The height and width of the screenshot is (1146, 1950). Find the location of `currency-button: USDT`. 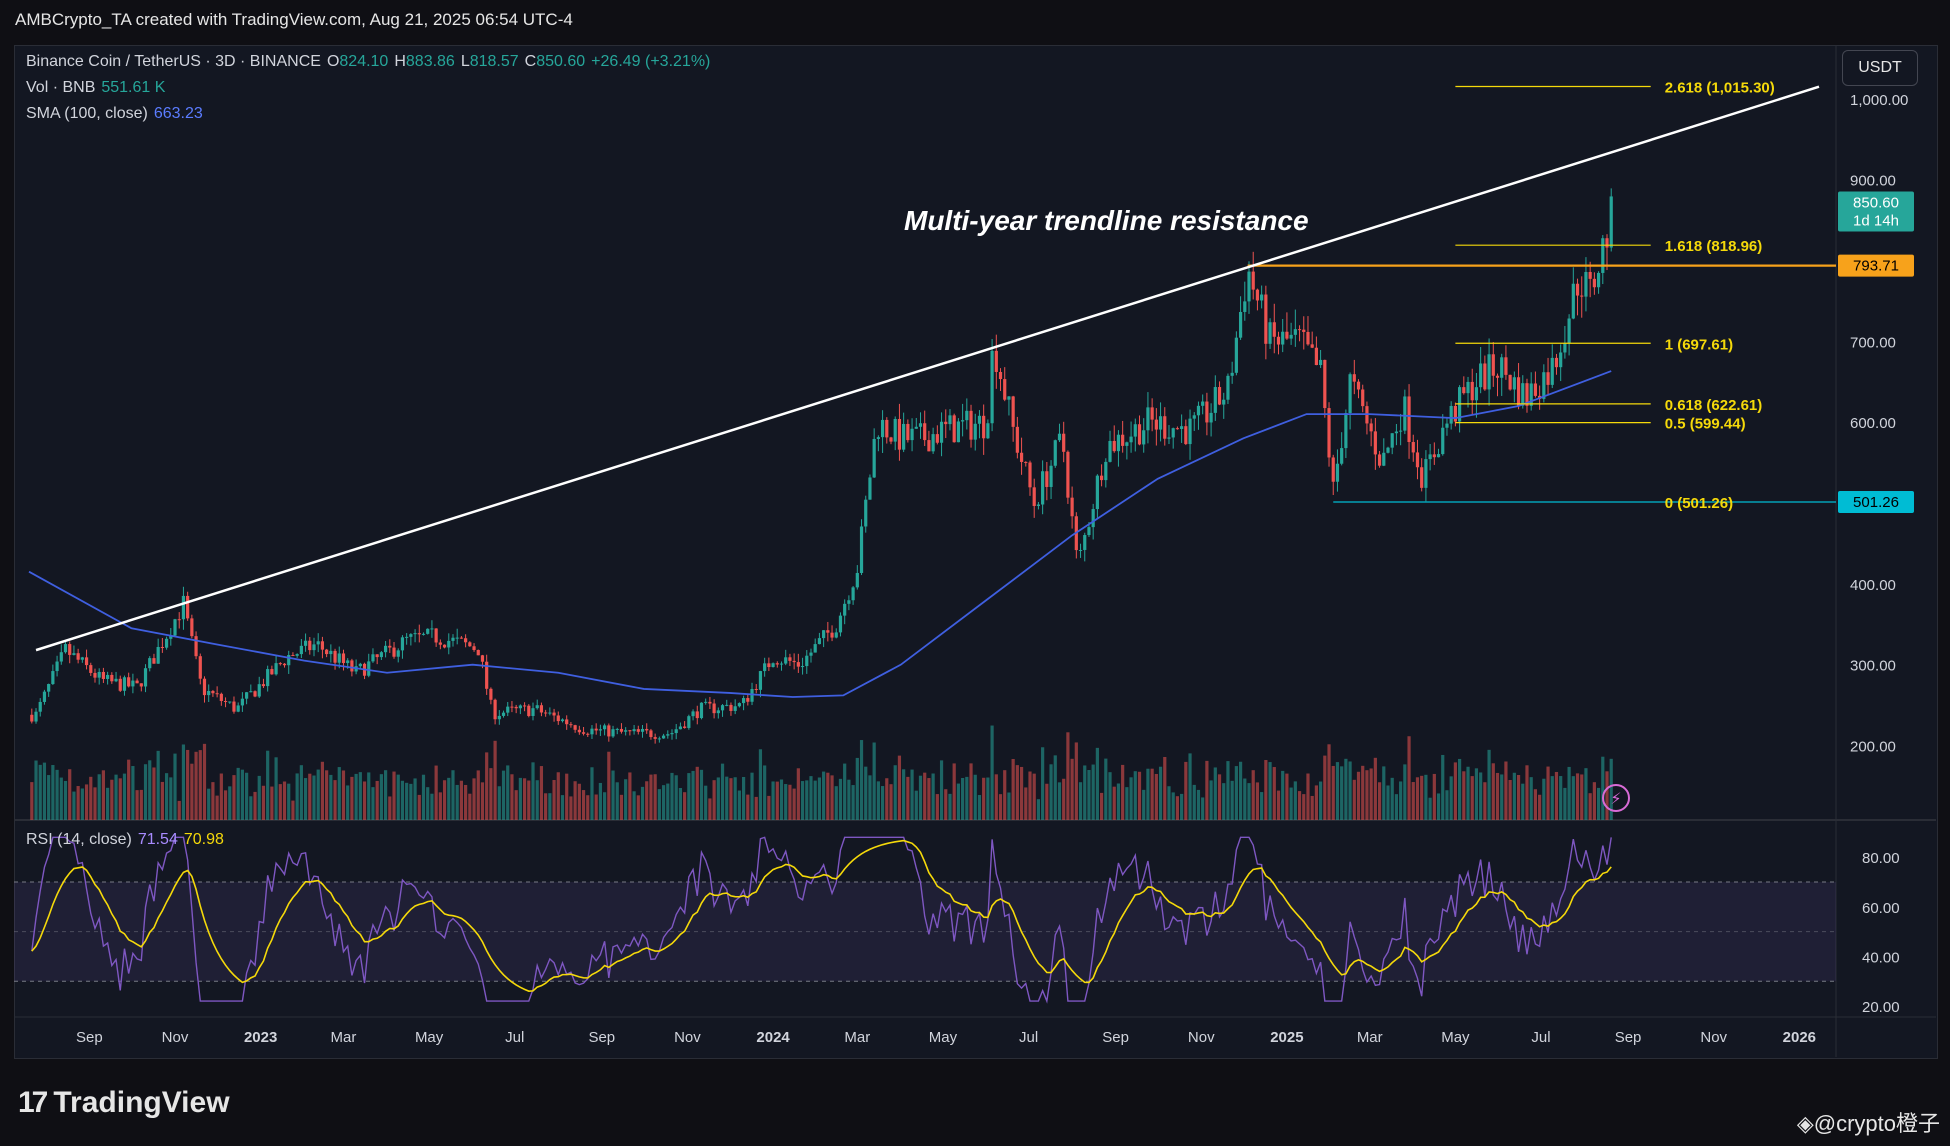

currency-button: USDT is located at coordinates (1880, 68).